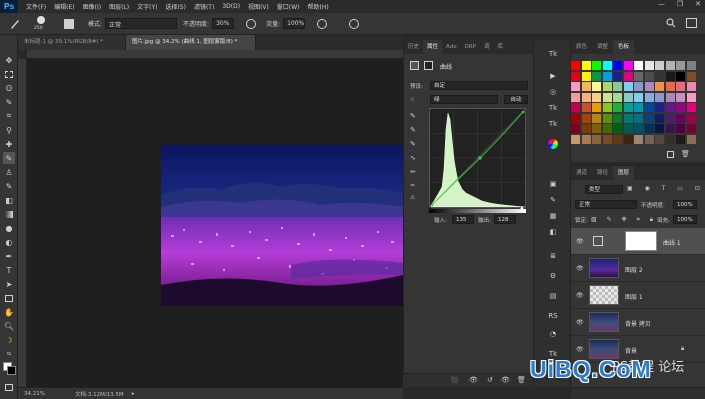 The width and height of the screenshot is (705, 399). Describe the element at coordinates (191, 42) in the screenshot. I see `doc-tab-image: 图片.jpg @ 34.2% (曲线 1, 图层蒙版/8) *` at that location.